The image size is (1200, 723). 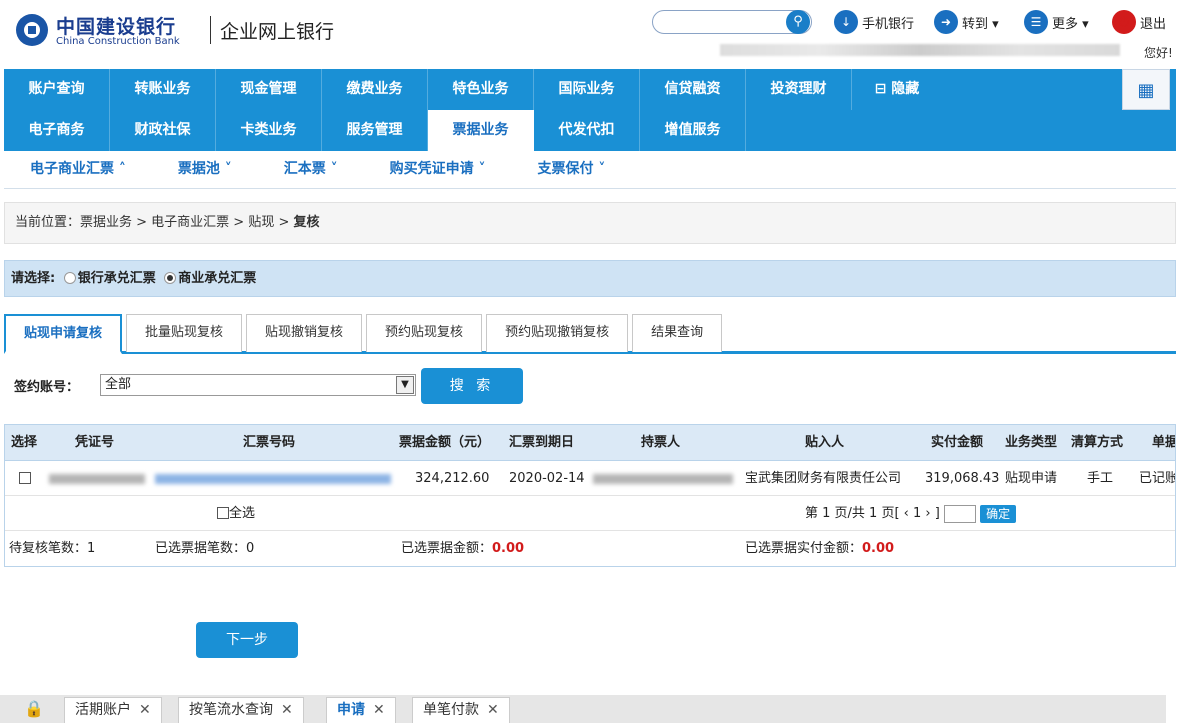 What do you see at coordinates (557, 333) in the screenshot?
I see `tab-reserved-revoke-review: 预约贴现撤销复核` at bounding box center [557, 333].